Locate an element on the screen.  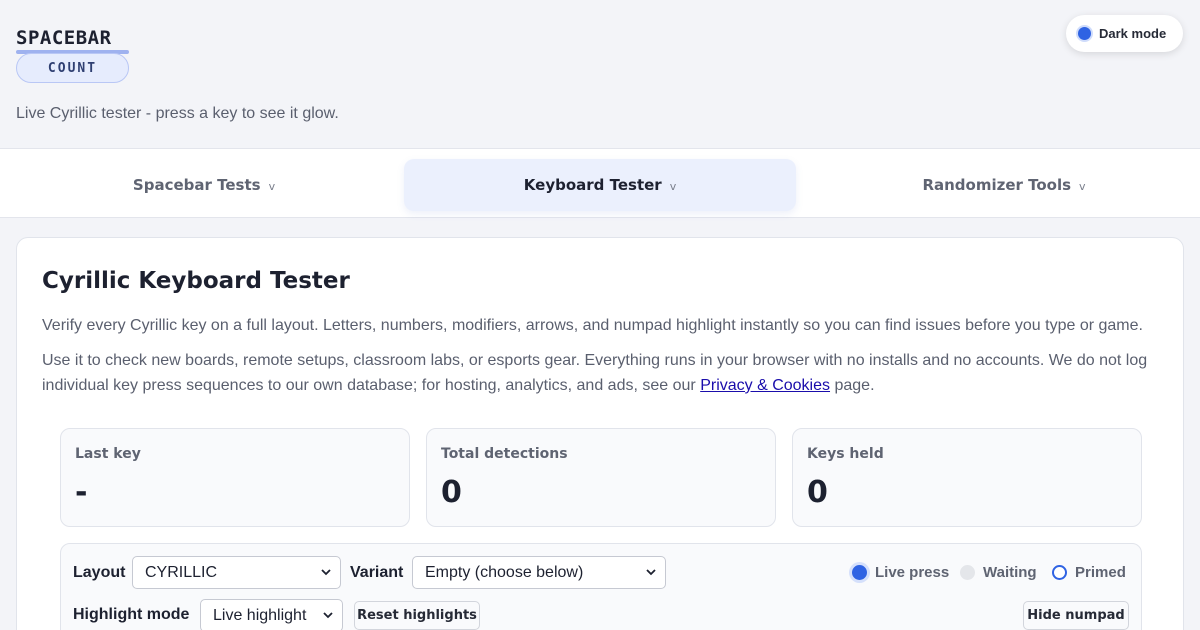
dark-mode-label: Dark mode is located at coordinates (1133, 33).